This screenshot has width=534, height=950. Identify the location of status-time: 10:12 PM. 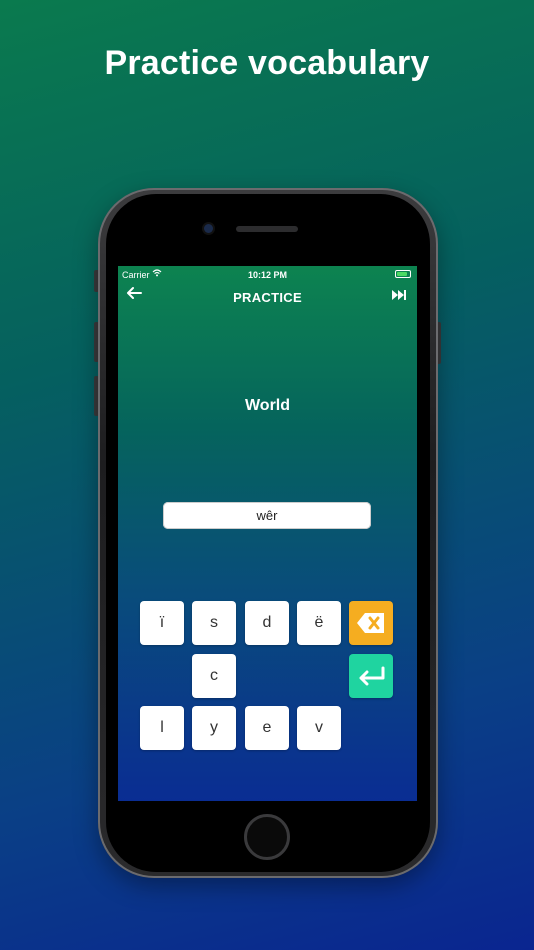
(267, 275).